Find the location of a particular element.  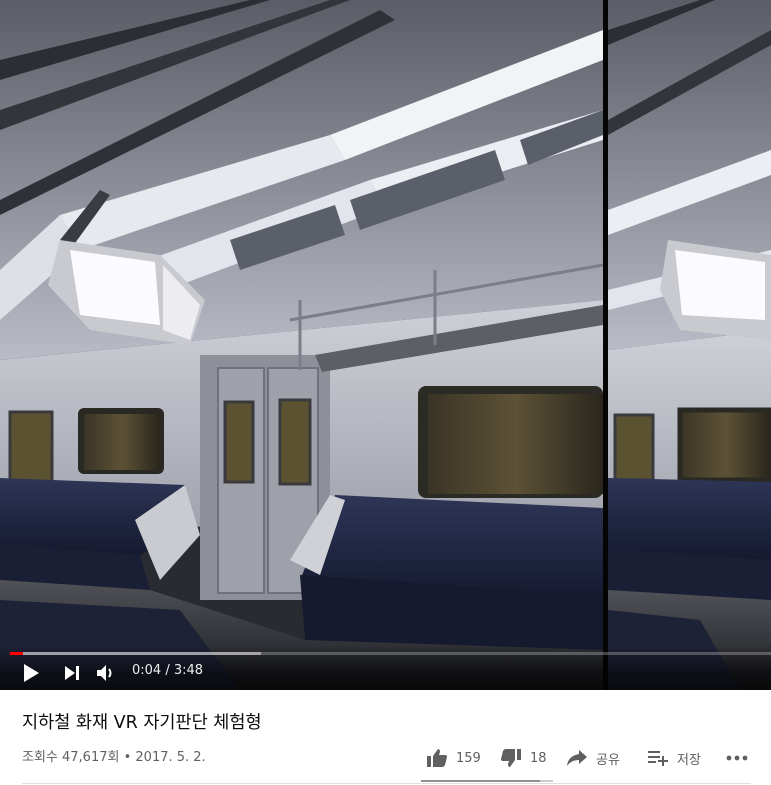

thumbs-up-icon is located at coordinates (437, 758).